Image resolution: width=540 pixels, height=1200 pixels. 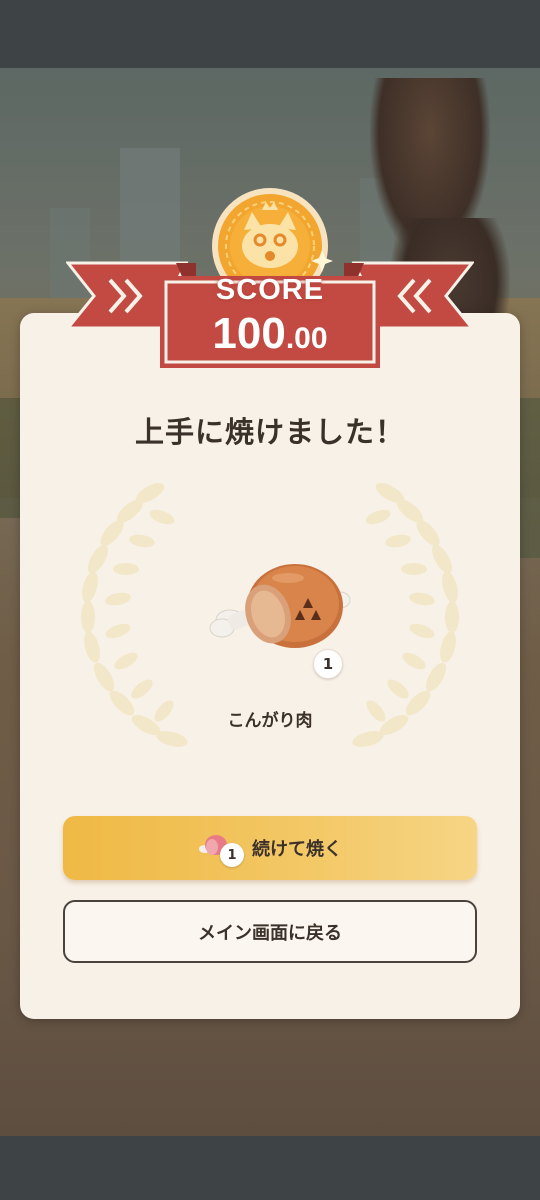 I want to click on status-bar, so click(x=270, y=34).